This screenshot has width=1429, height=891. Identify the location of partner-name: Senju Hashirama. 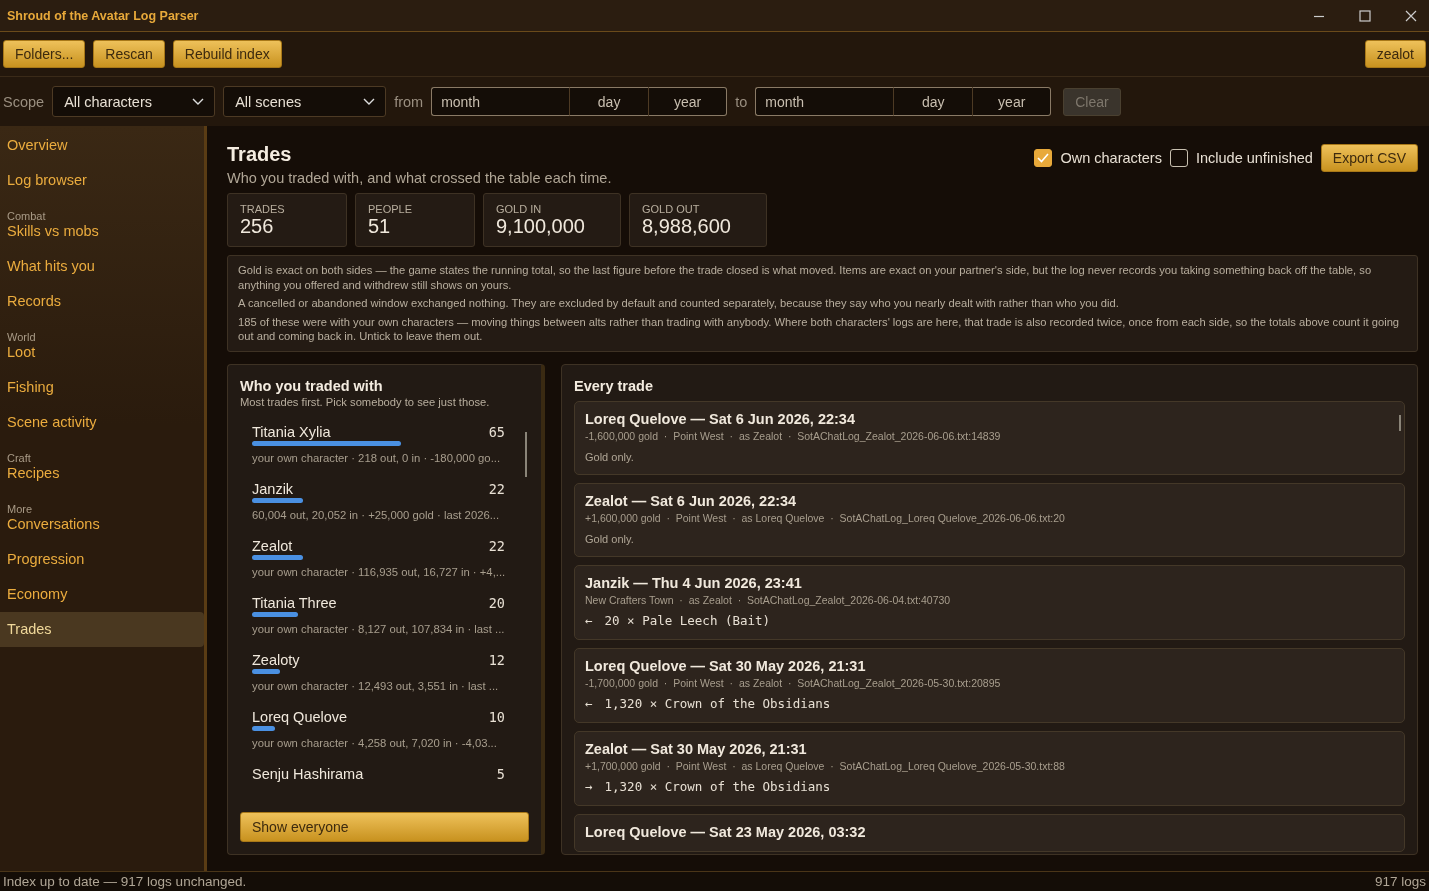
(308, 773).